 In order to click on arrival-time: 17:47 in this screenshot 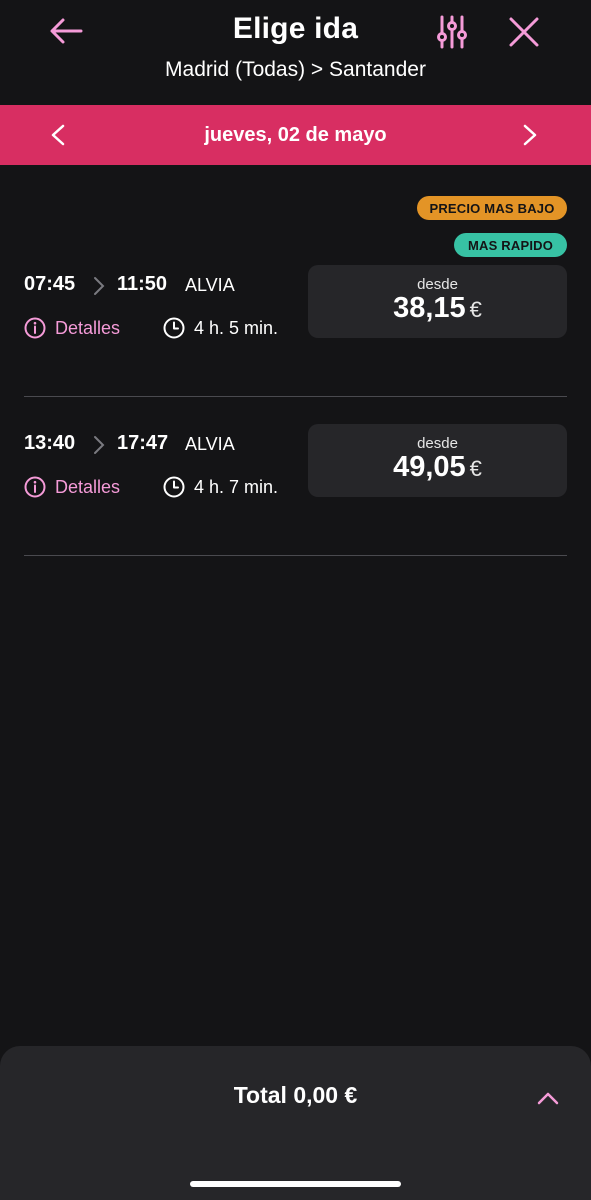, I will do `click(143, 443)`.